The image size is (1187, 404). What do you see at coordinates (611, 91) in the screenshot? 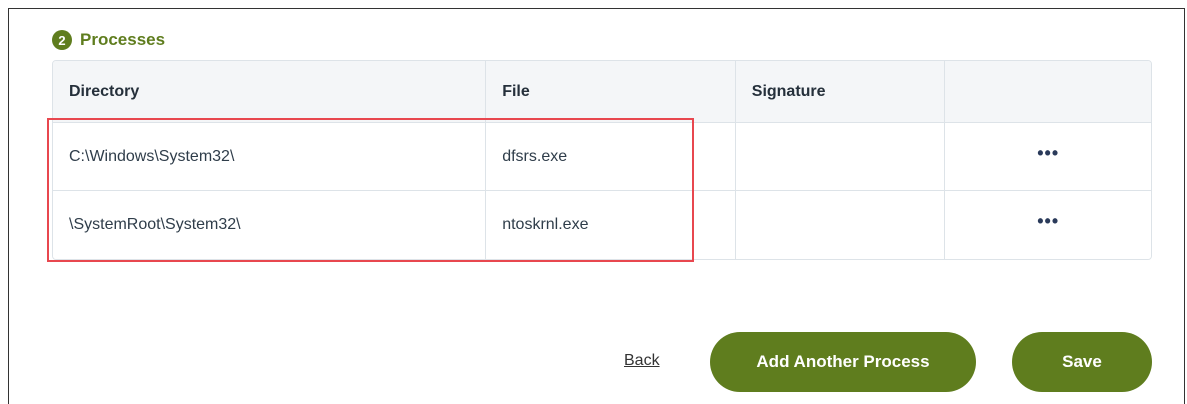
I see `column-header-file: File` at bounding box center [611, 91].